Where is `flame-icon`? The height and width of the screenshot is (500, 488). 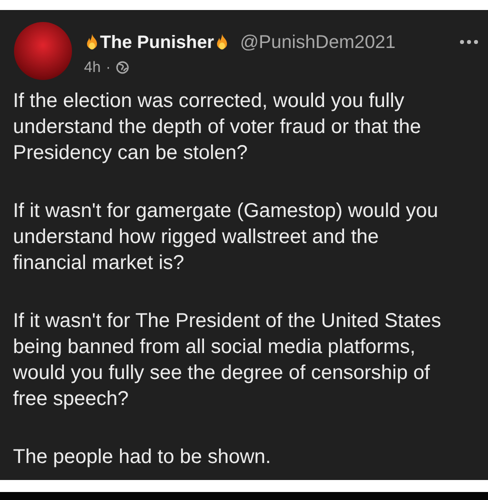
flame-icon is located at coordinates (92, 42).